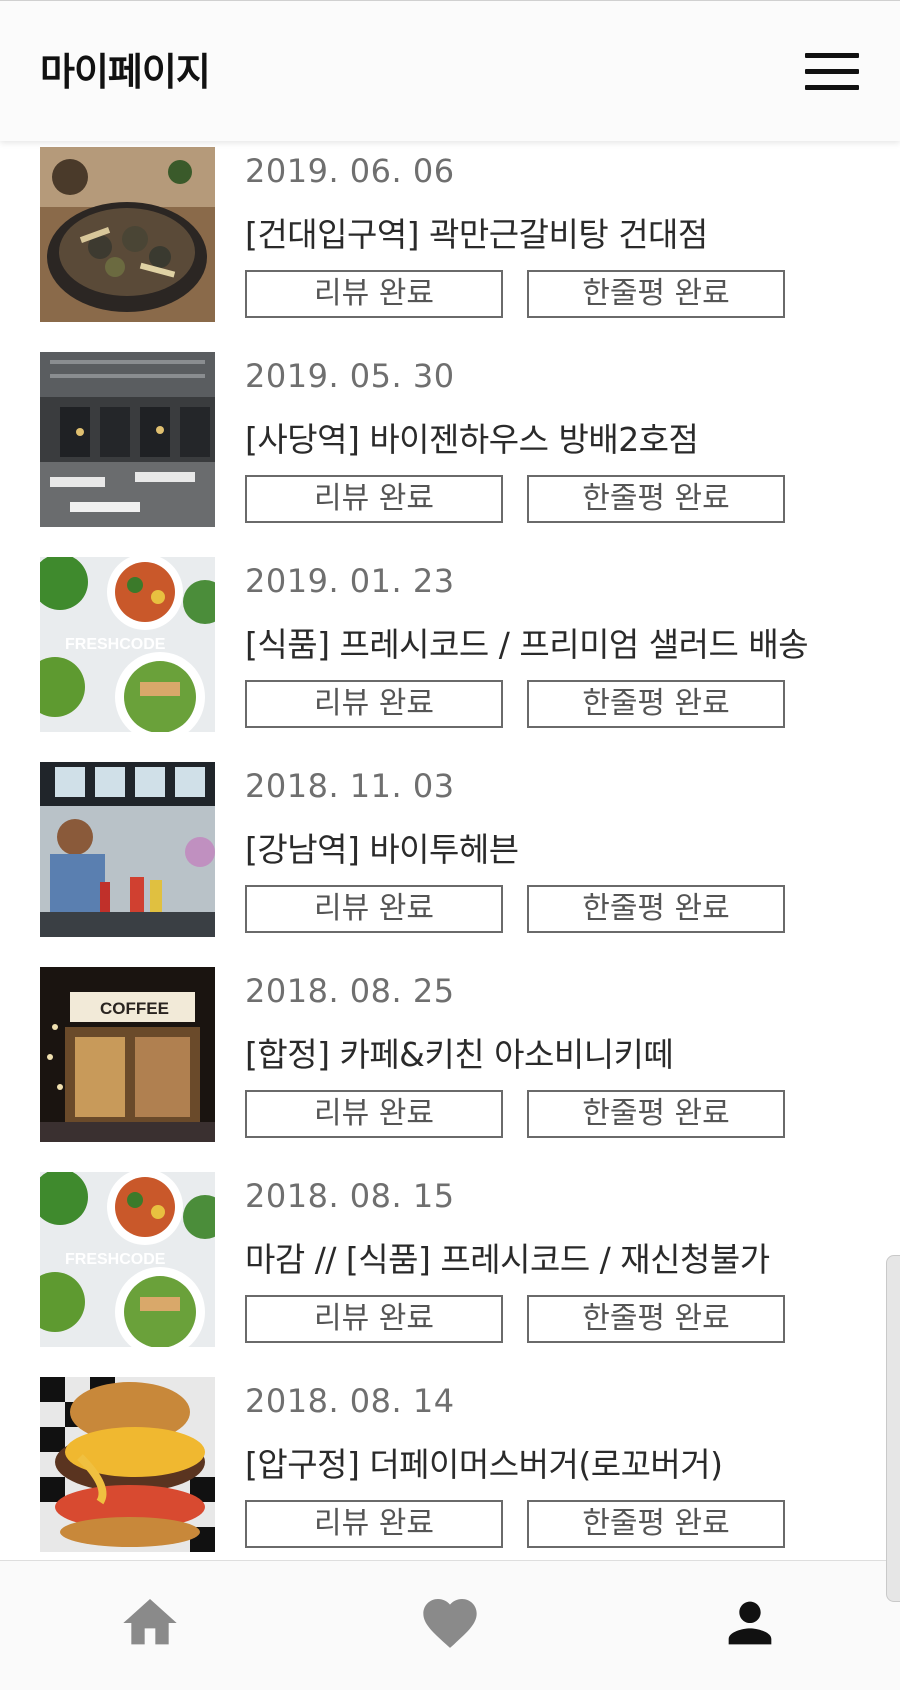  I want to click on restaurant-name: [사당역] 바이젠하우스 방배2호점, so click(472, 437).